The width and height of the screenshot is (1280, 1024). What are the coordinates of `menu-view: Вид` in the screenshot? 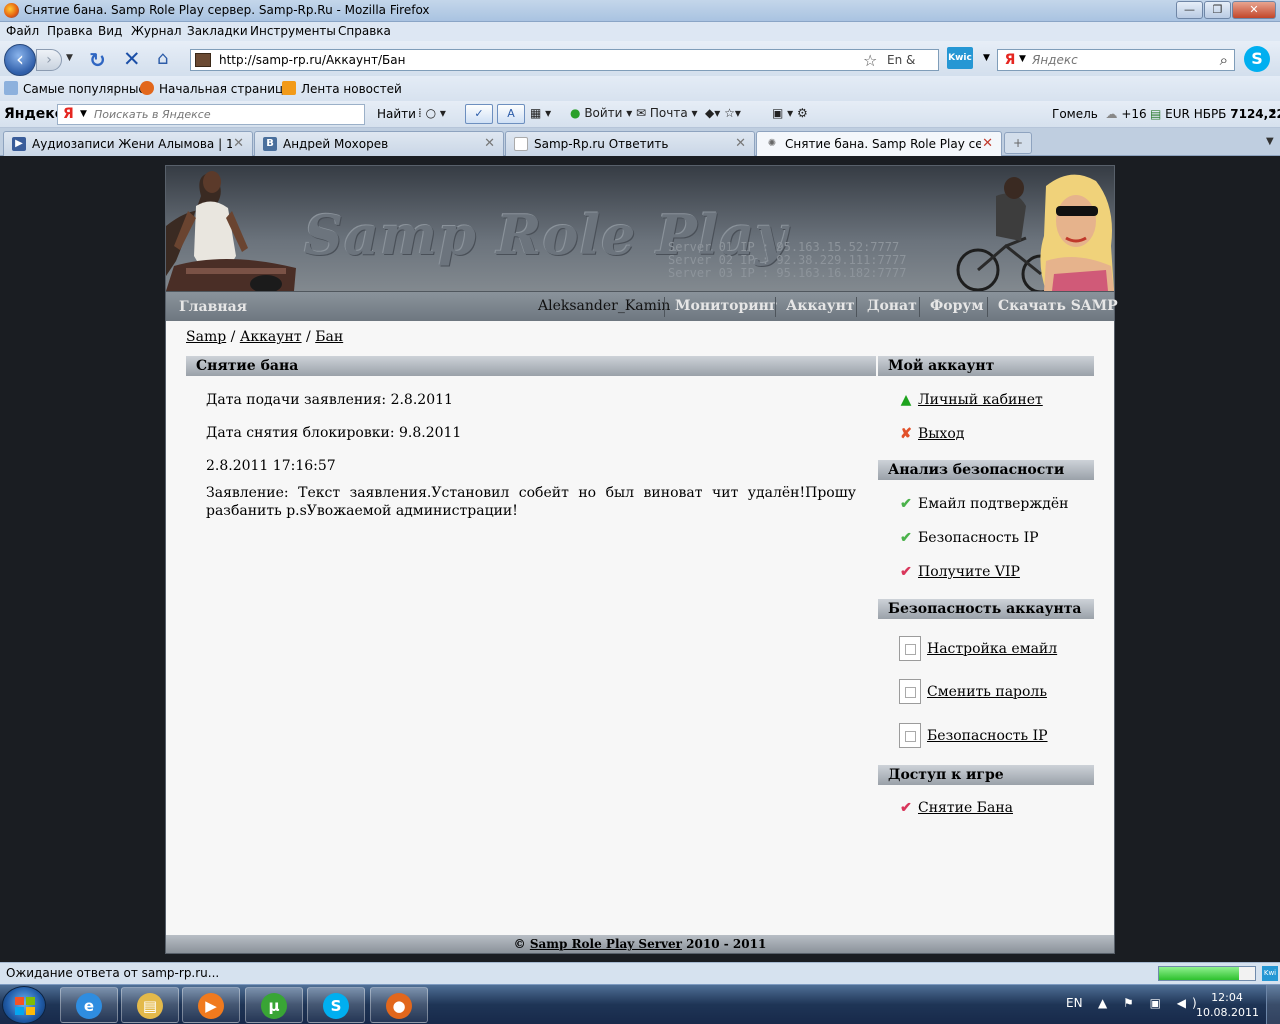 It's located at (110, 31).